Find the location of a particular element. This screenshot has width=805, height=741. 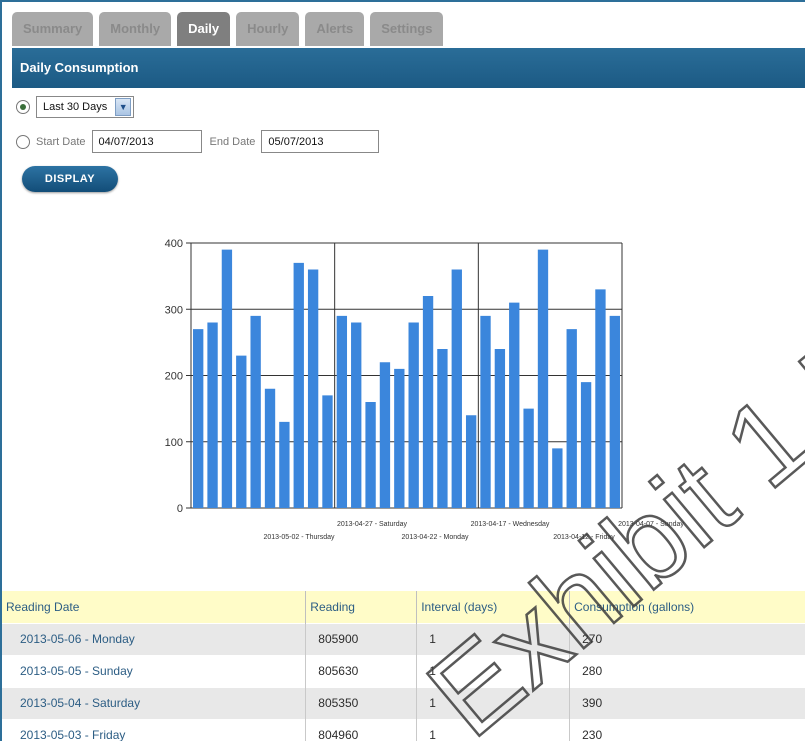

end-date-field: 05/07/2013 is located at coordinates (320, 141).